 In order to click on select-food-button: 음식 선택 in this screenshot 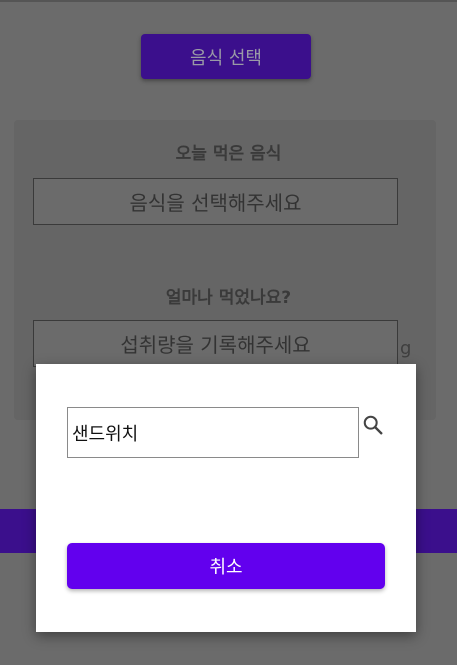, I will do `click(226, 56)`.